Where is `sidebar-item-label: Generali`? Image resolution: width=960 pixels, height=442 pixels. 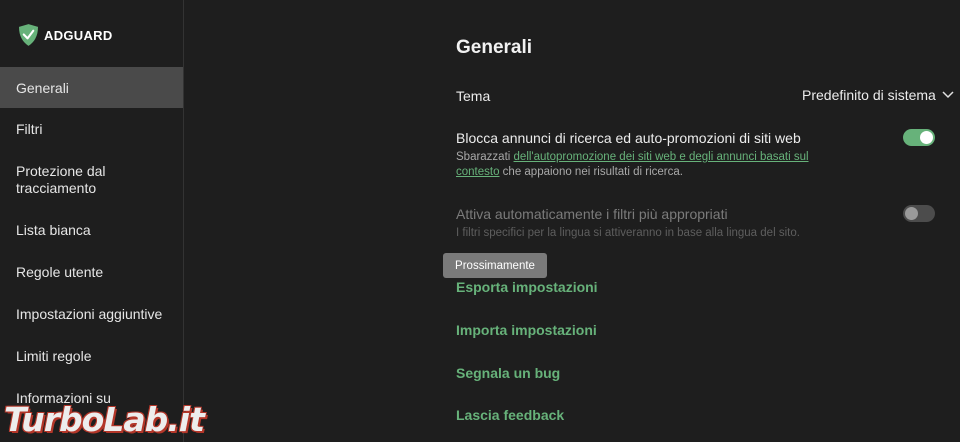
sidebar-item-label: Generali is located at coordinates (42, 87).